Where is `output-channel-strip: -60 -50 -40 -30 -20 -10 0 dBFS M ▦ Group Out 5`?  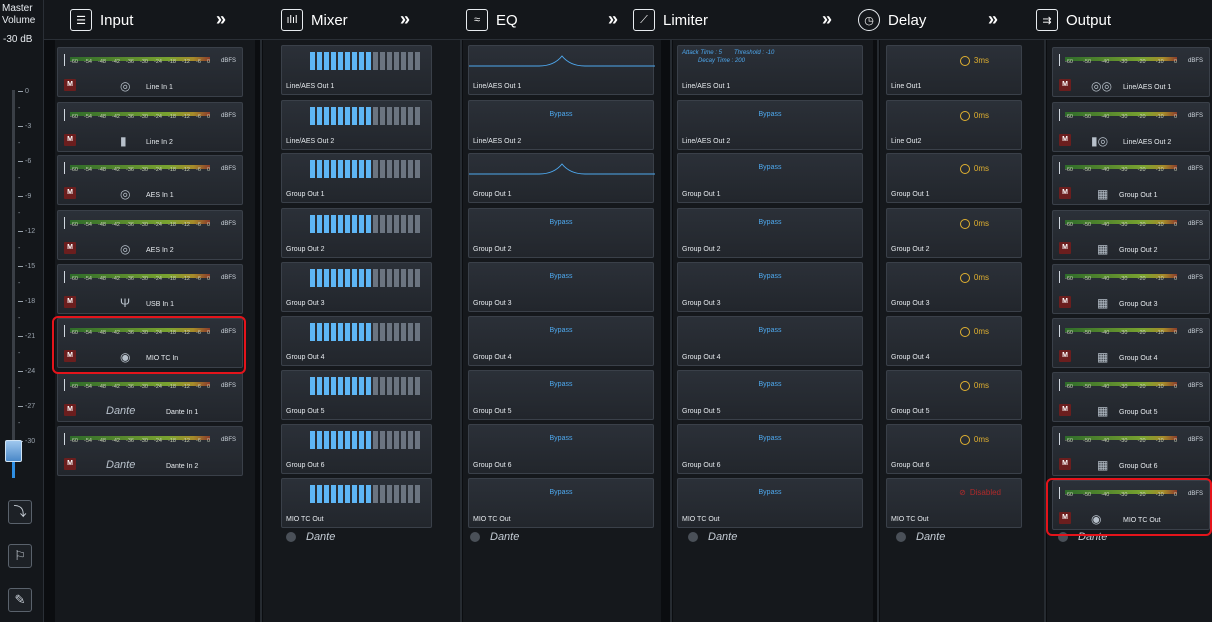
output-channel-strip: -60 -50 -40 -30 -20 -10 0 dBFS M ▦ Group Out 5 is located at coordinates (1131, 397).